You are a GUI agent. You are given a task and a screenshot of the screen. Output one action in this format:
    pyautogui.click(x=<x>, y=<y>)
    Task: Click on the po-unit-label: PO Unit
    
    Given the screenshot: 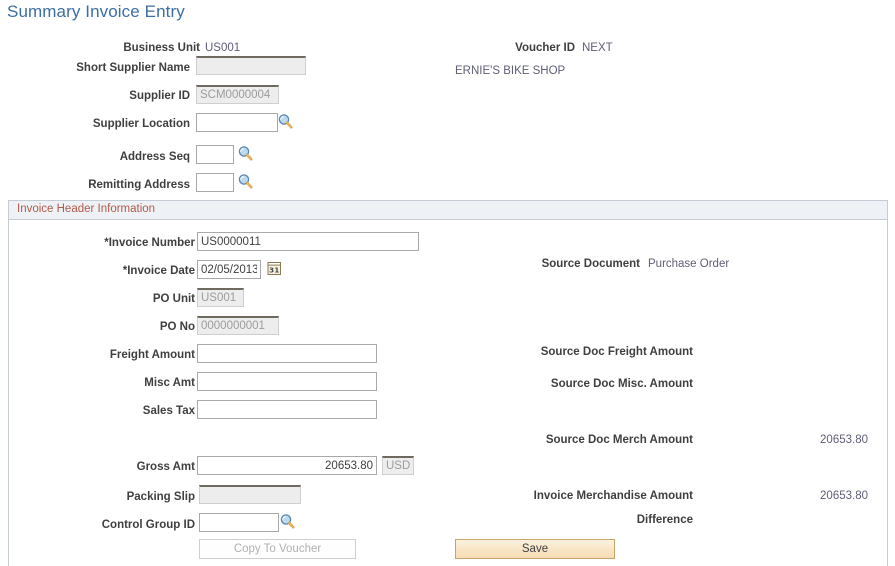 What is the action you would take?
    pyautogui.click(x=173, y=299)
    